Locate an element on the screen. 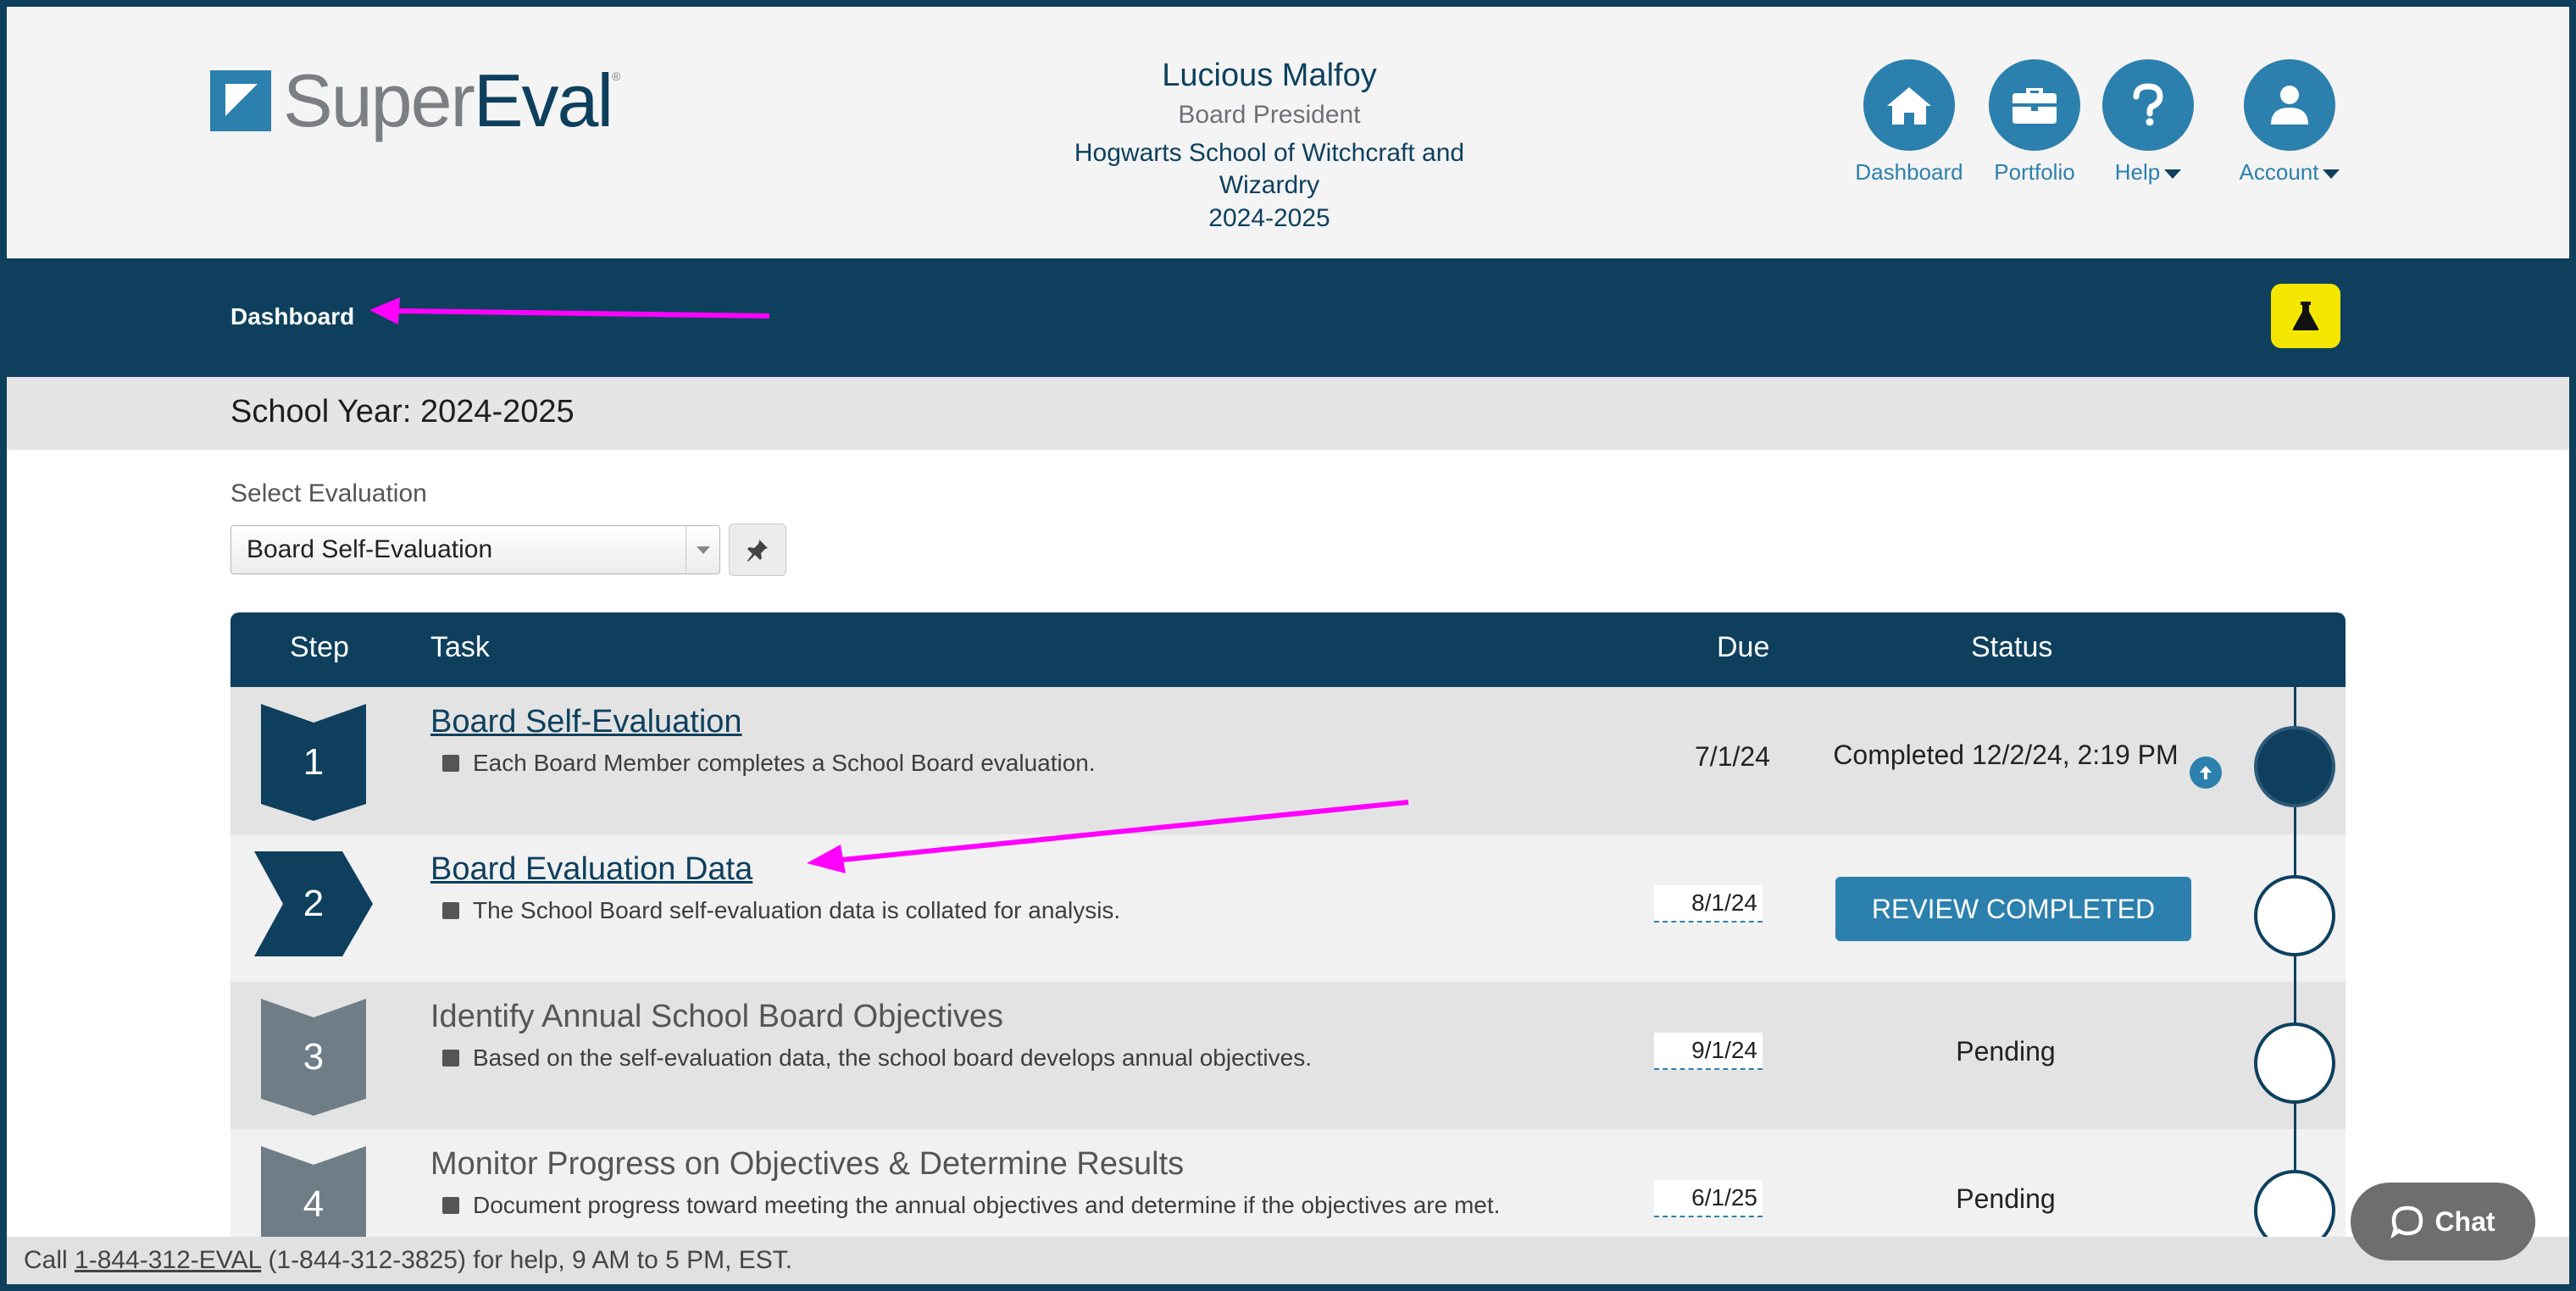 The width and height of the screenshot is (2576, 1291). flask-icon is located at coordinates (2305, 316).